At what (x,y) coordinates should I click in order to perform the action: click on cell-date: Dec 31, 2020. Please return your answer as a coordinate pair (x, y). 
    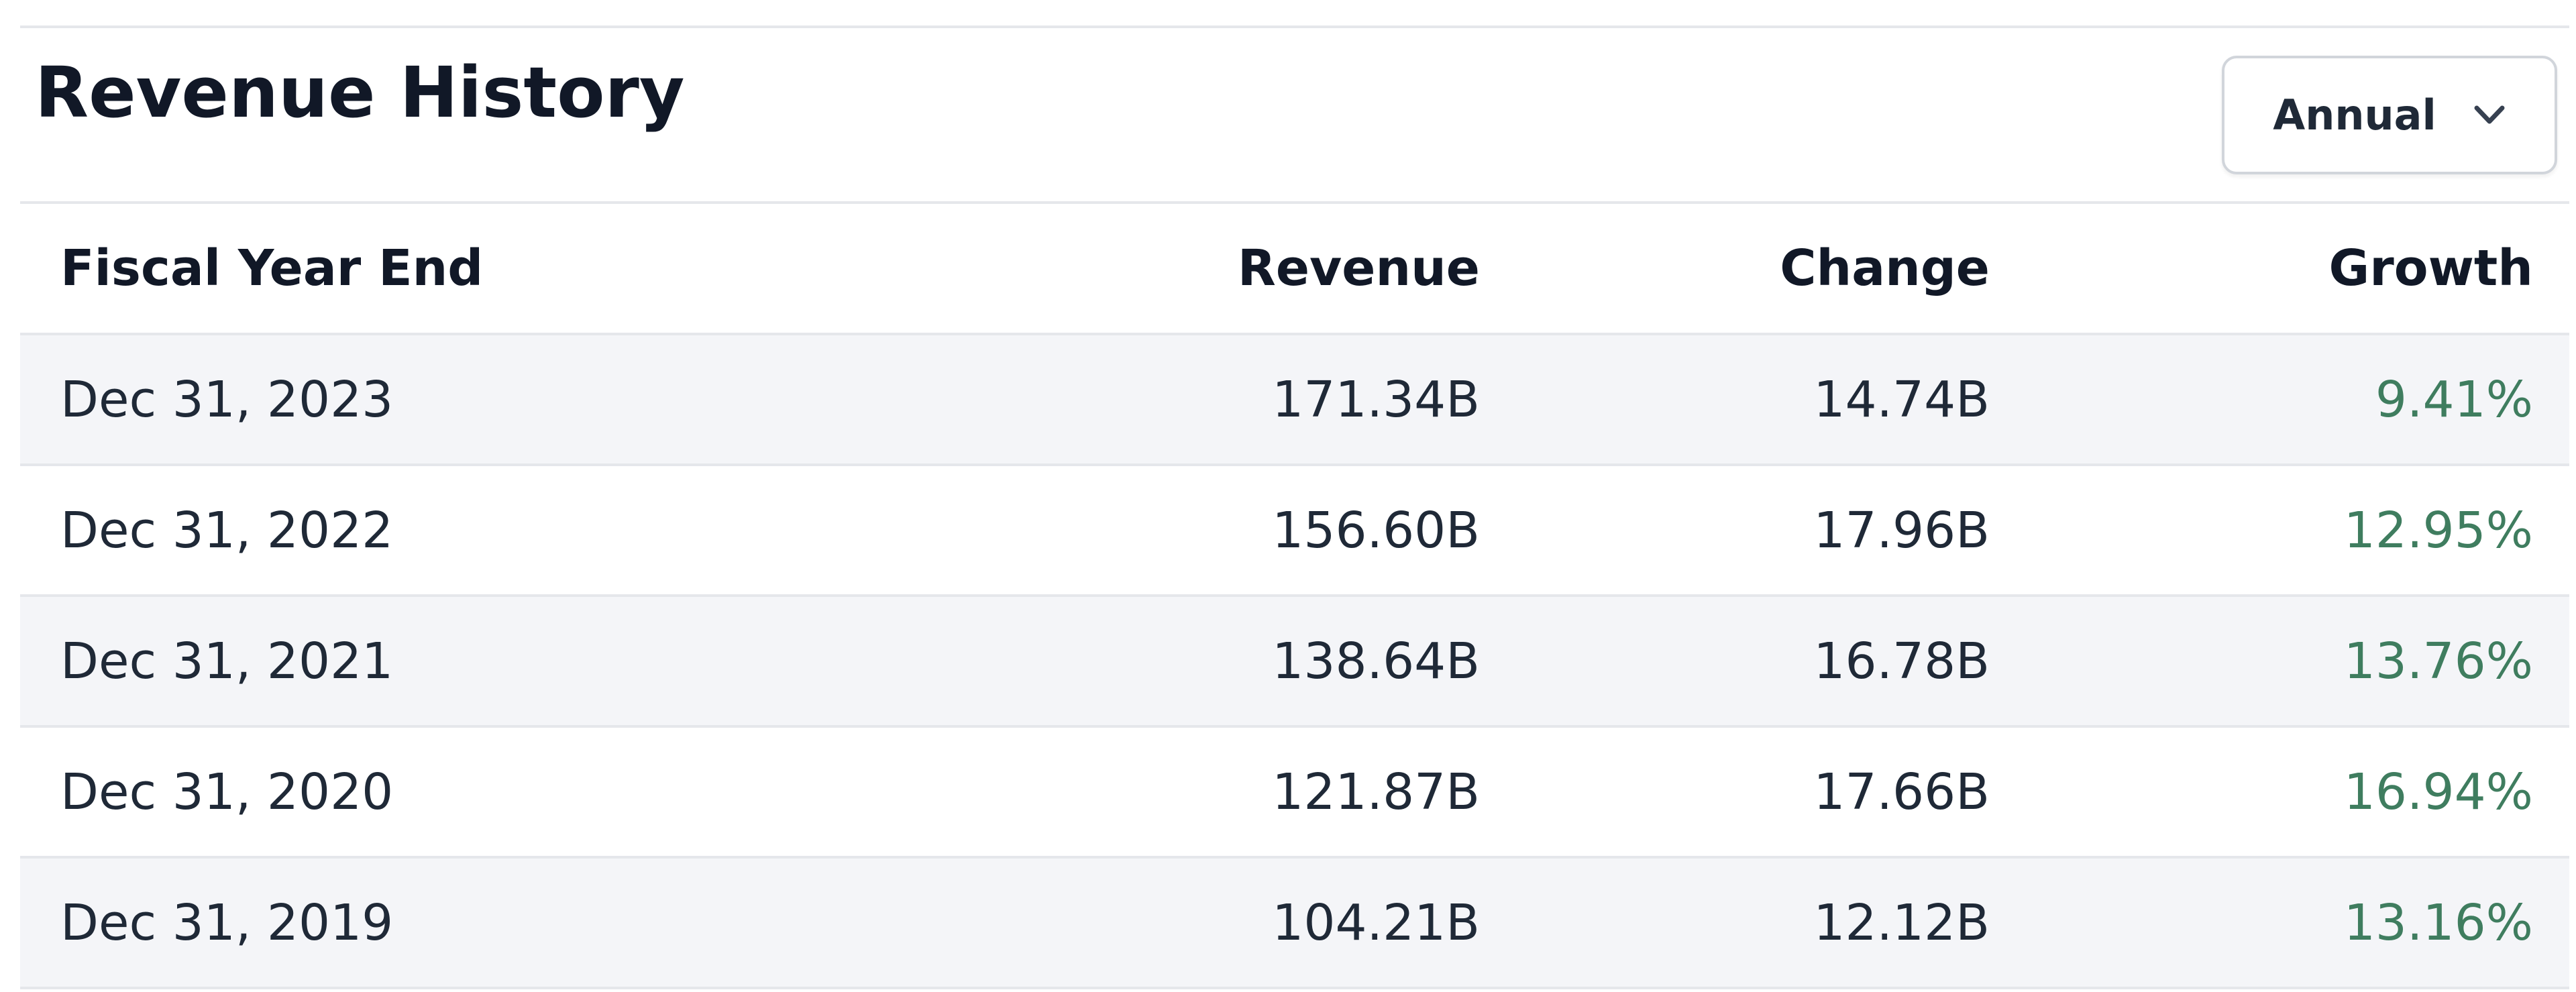
    Looking at the image, I should click on (227, 792).